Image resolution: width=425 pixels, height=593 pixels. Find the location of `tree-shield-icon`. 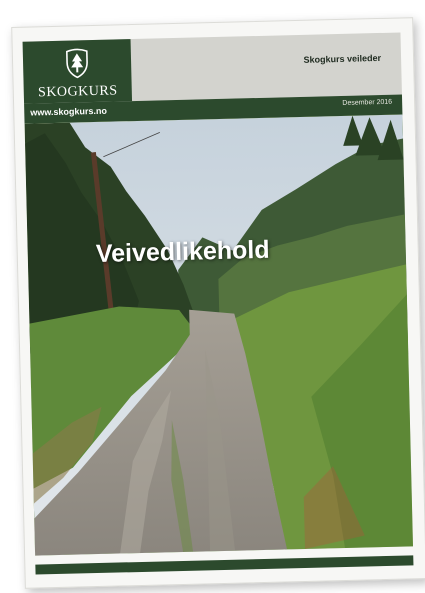

tree-shield-icon is located at coordinates (77, 63).